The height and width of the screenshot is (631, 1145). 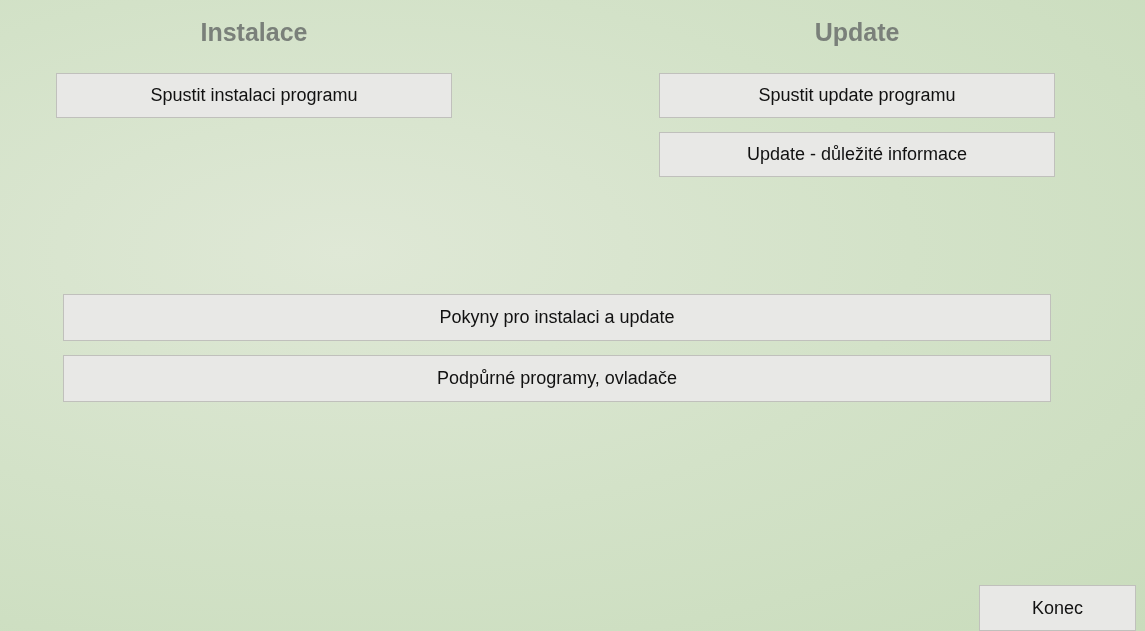 What do you see at coordinates (254, 32) in the screenshot?
I see `section-heading: Instalace` at bounding box center [254, 32].